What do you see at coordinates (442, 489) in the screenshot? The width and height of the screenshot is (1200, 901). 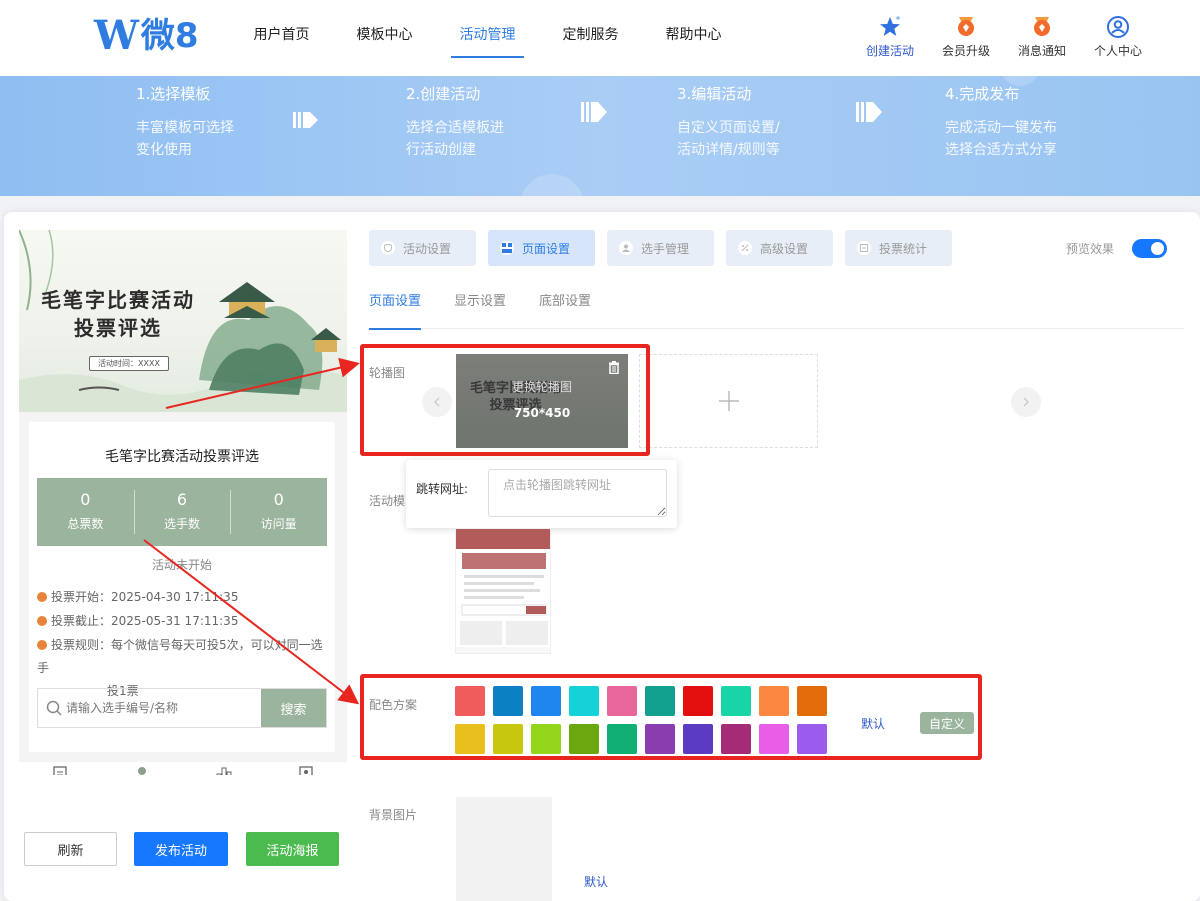 I see `jump-url-label: 跳转网址:` at bounding box center [442, 489].